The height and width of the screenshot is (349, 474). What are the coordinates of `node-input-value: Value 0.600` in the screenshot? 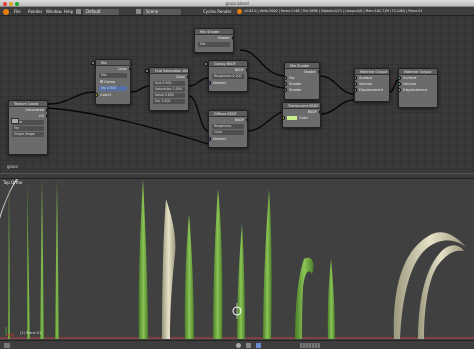 It's located at (165, 83).